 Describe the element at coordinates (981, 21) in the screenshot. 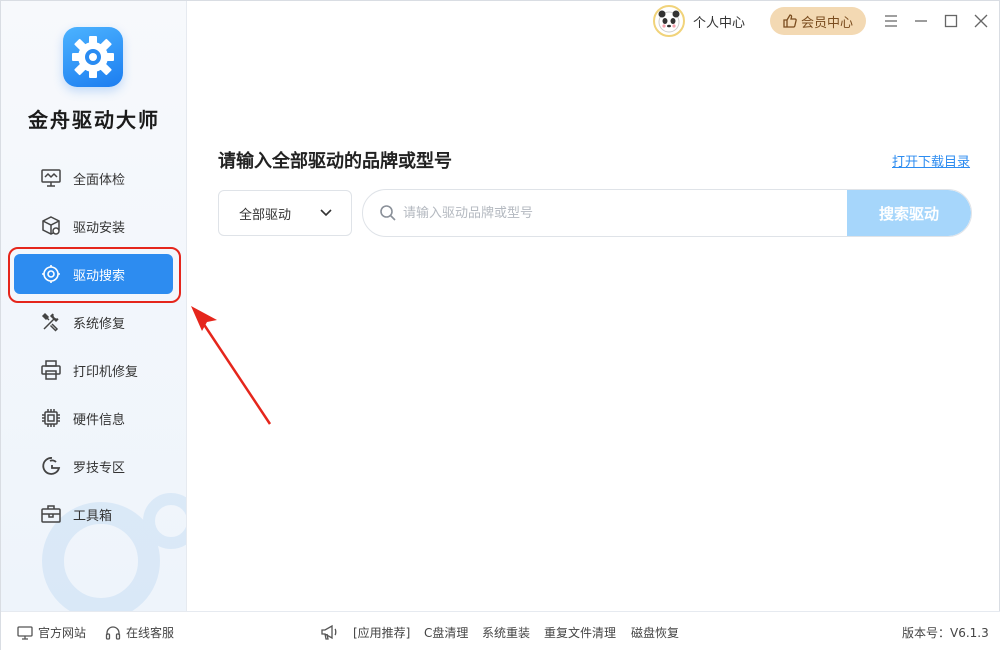

I see `close-icon` at that location.